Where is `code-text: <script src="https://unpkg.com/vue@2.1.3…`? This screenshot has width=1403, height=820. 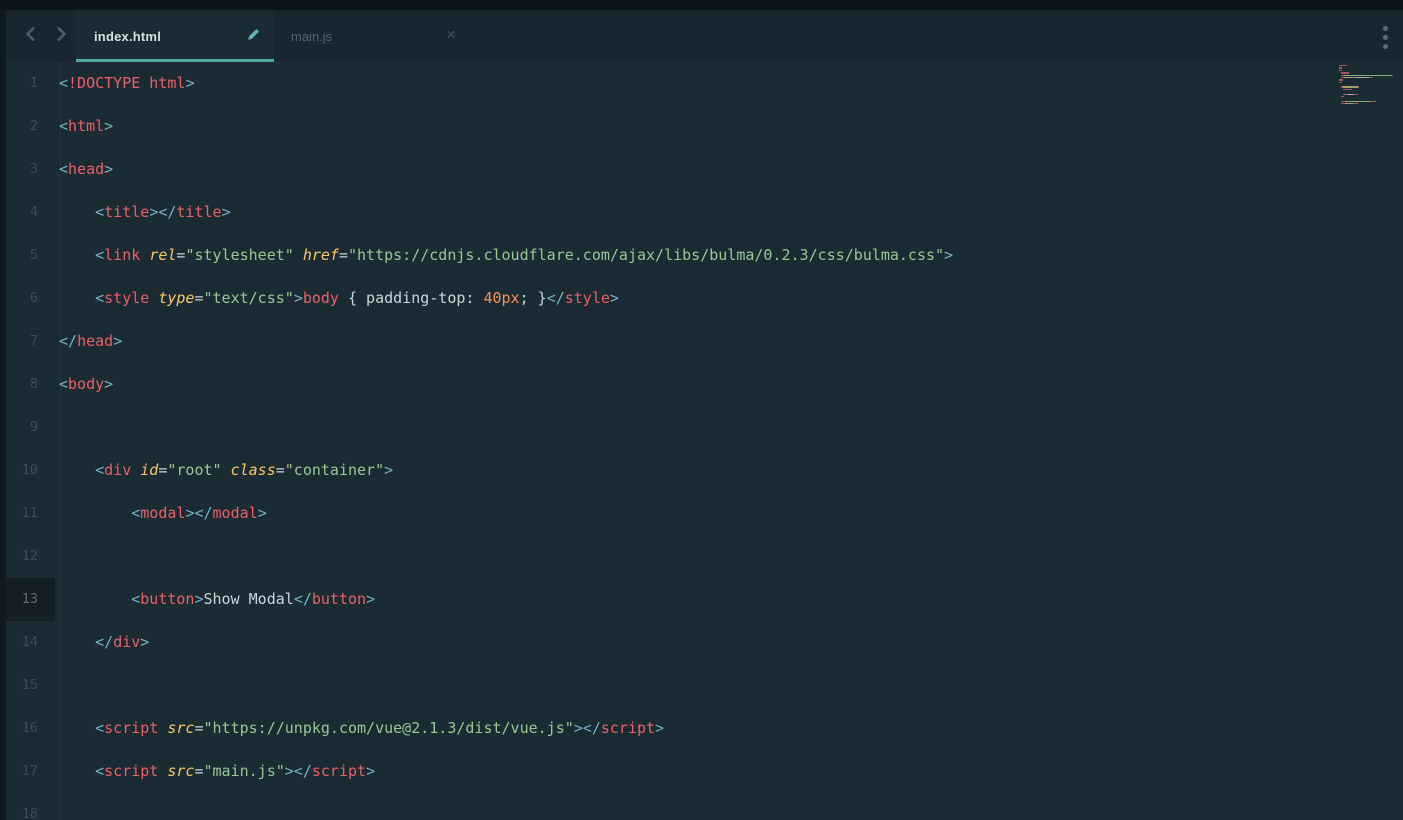
code-text: <script src="https://unpkg.com/vue@2.1.3… is located at coordinates (380, 728).